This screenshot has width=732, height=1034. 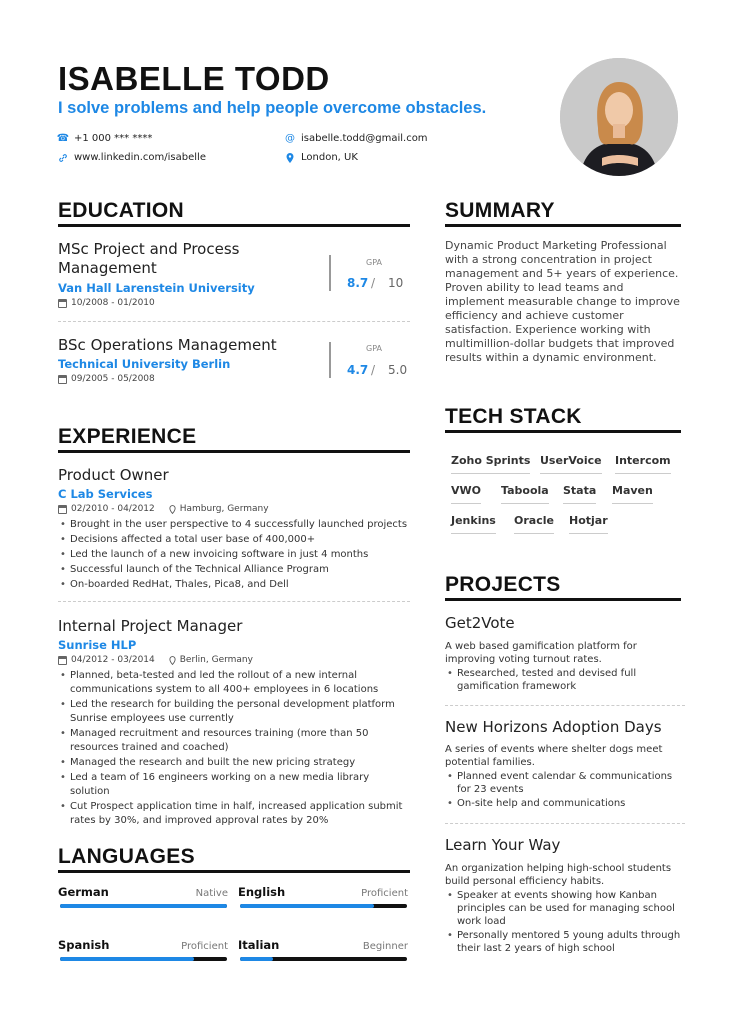 I want to click on tech-tag: VWO, so click(x=466, y=494).